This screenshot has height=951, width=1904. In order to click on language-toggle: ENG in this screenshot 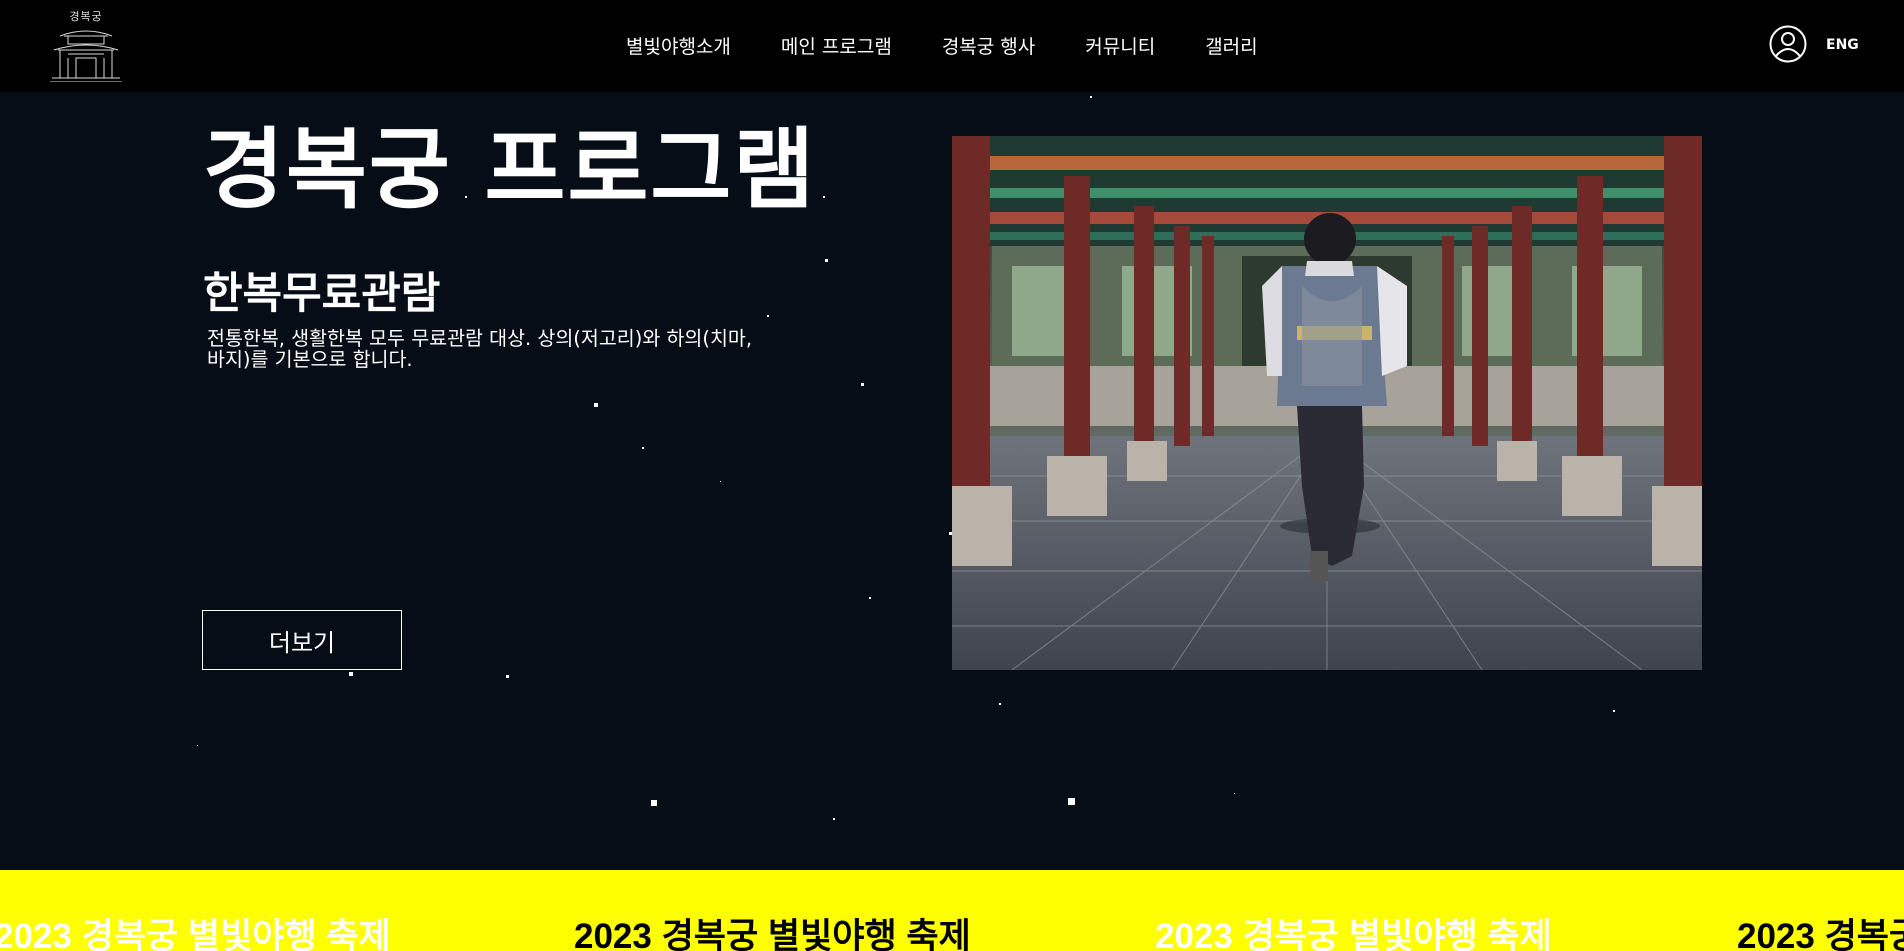, I will do `click(1842, 45)`.